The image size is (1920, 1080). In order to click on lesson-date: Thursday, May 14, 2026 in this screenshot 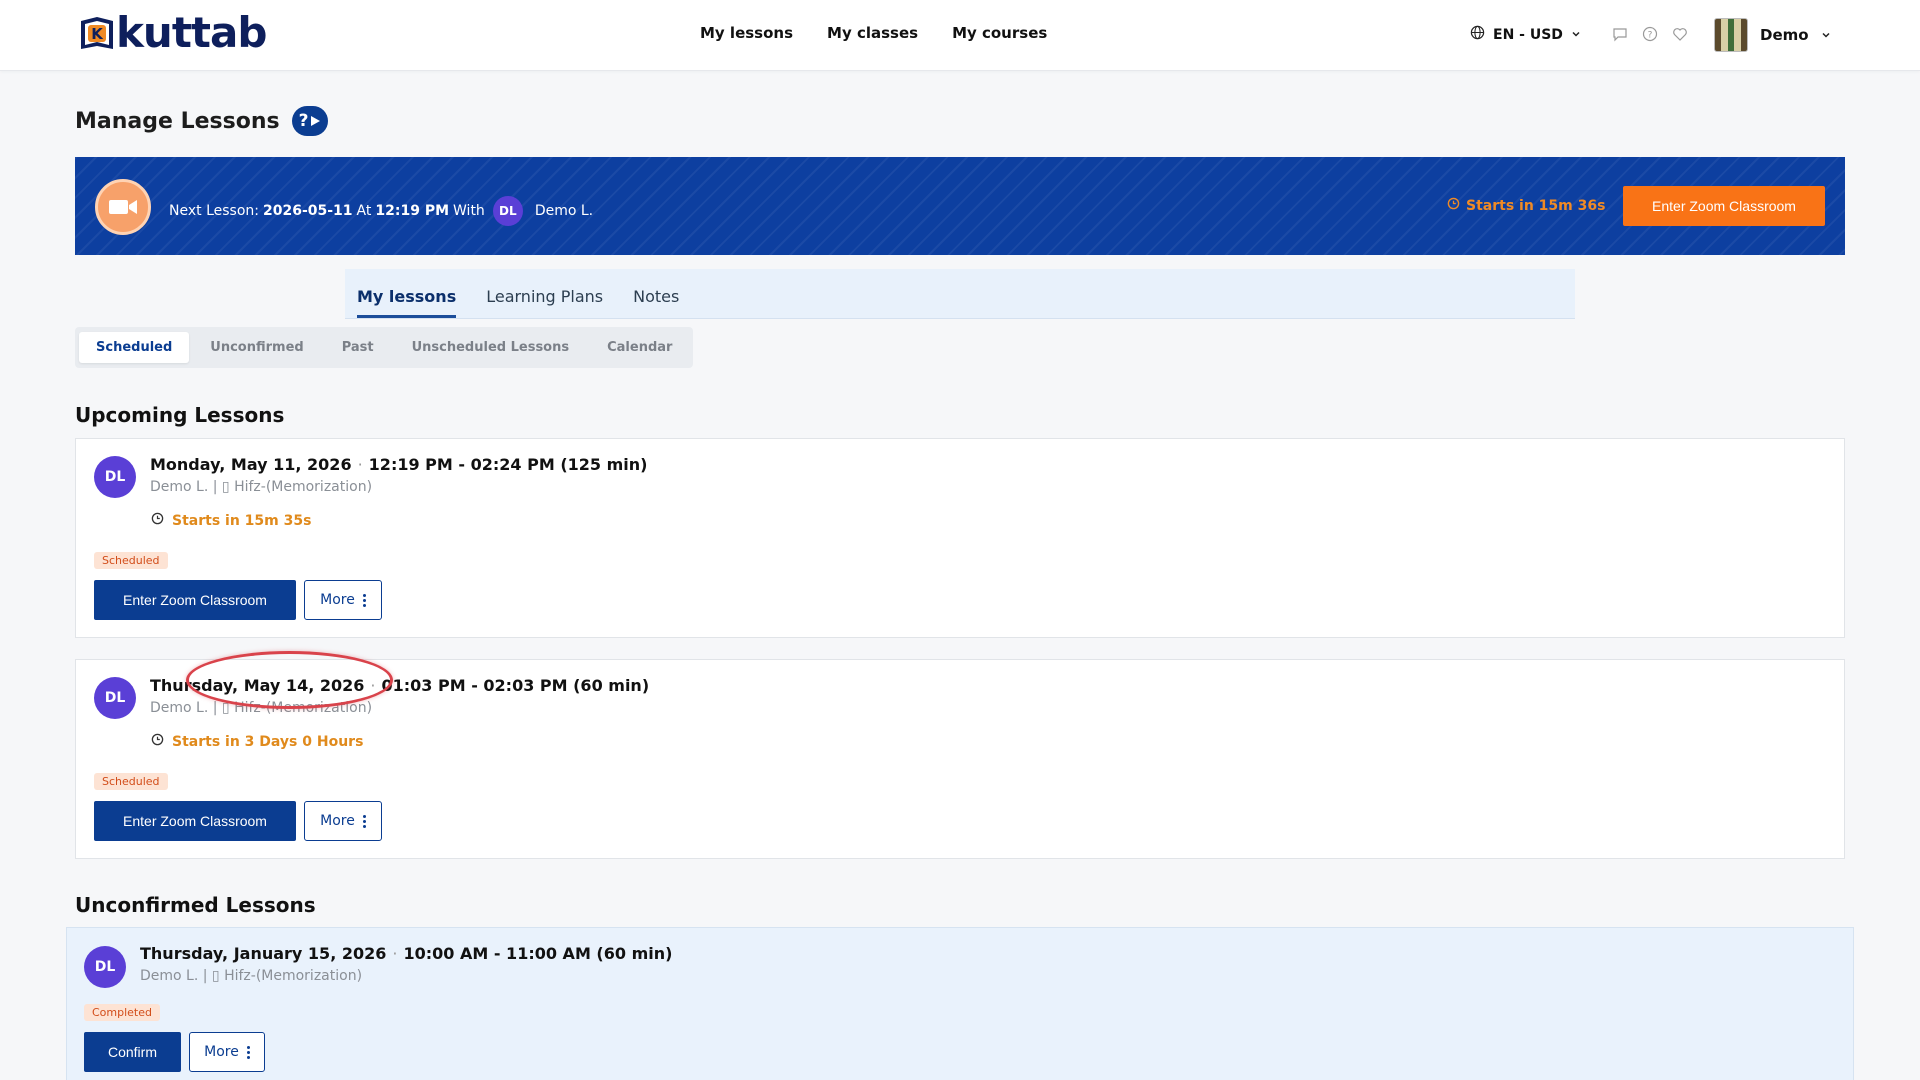, I will do `click(257, 685)`.